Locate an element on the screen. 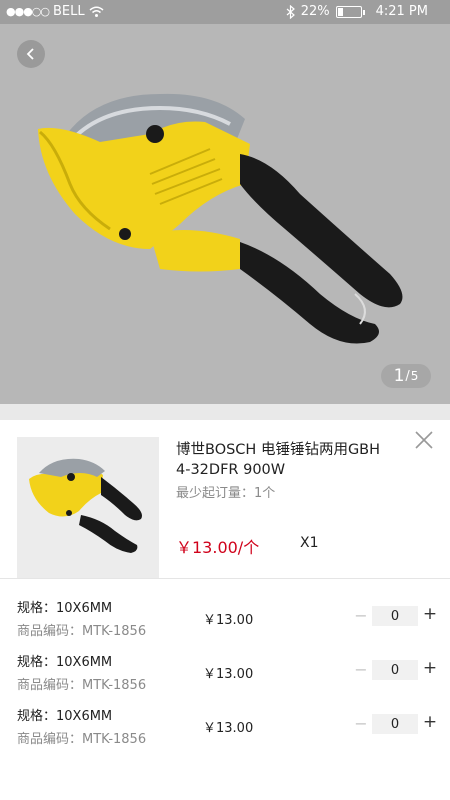  product-thumbnail is located at coordinates (88, 508).